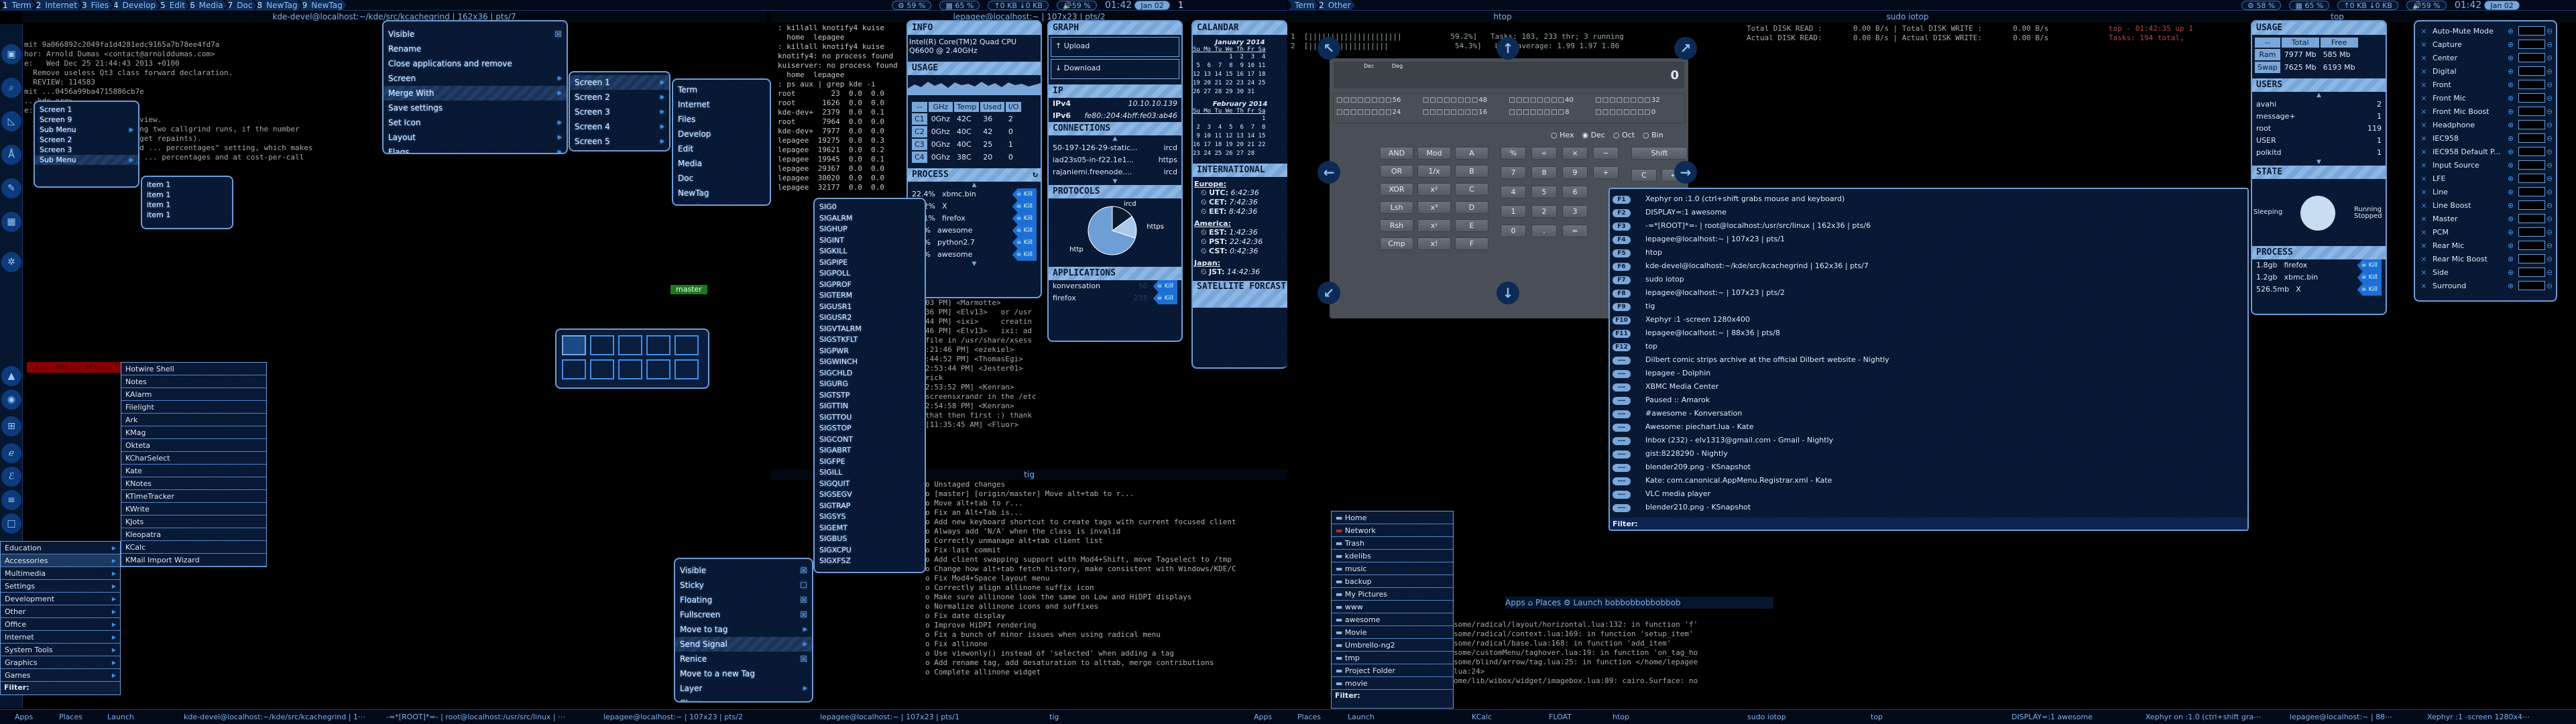 The image size is (2576, 724). Describe the element at coordinates (60, 637) in the screenshot. I see `category-item: Internet ▶` at that location.